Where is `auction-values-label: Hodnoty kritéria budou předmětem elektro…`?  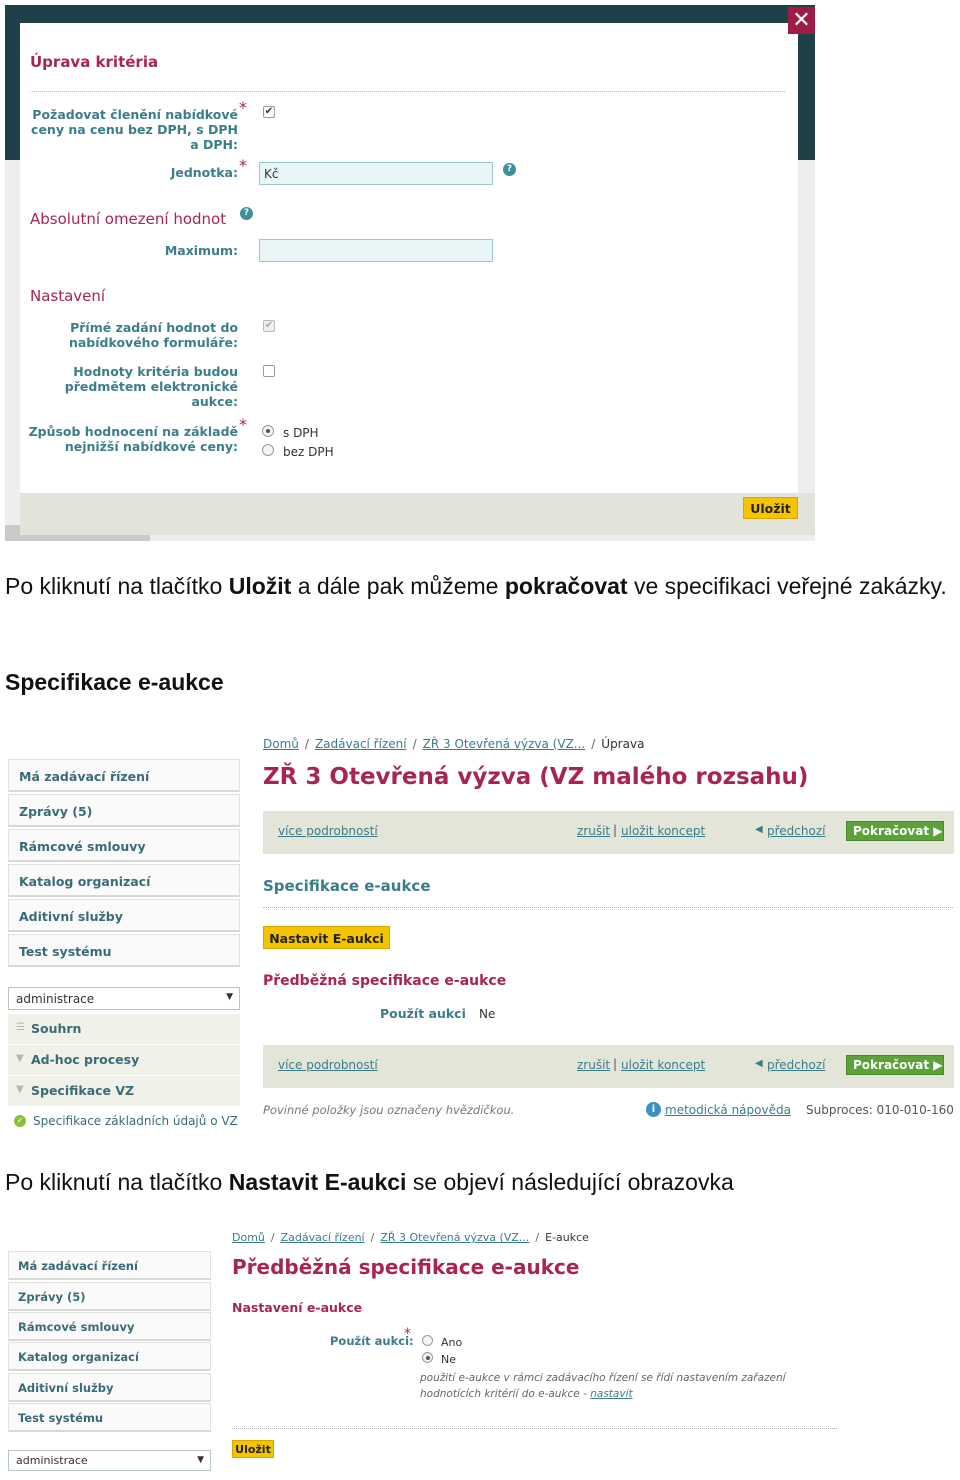 auction-values-label: Hodnoty kritéria budou předmětem elektro… is located at coordinates (151, 386).